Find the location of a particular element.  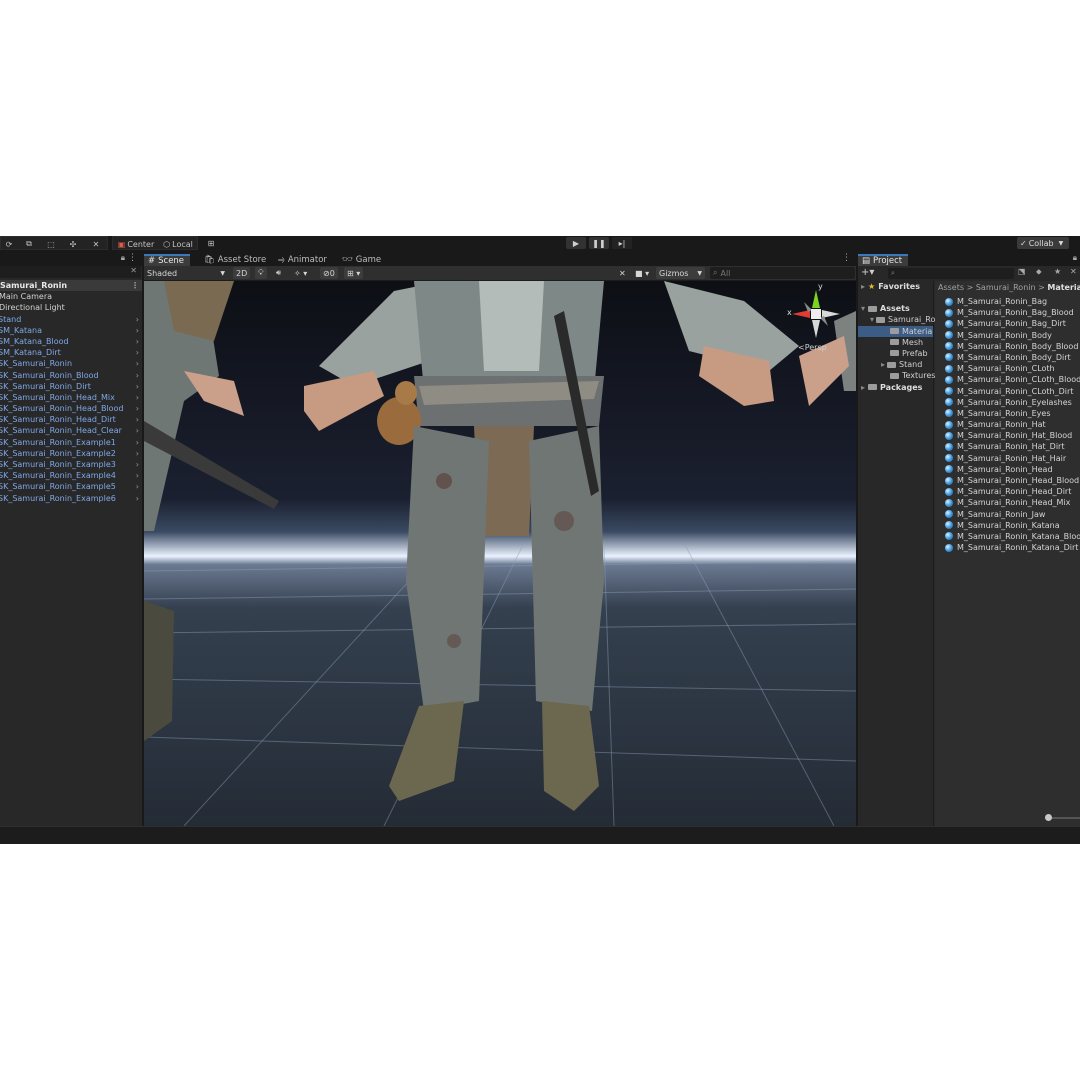

material-item: M_Samurai_Ronin_Hat_Hair is located at coordinates (1007, 458).